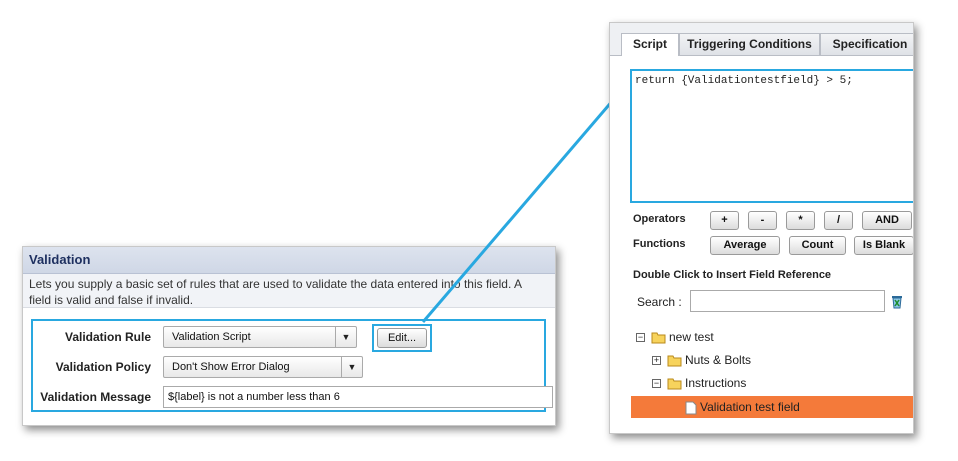  I want to click on operator-plus-button: +, so click(724, 220).